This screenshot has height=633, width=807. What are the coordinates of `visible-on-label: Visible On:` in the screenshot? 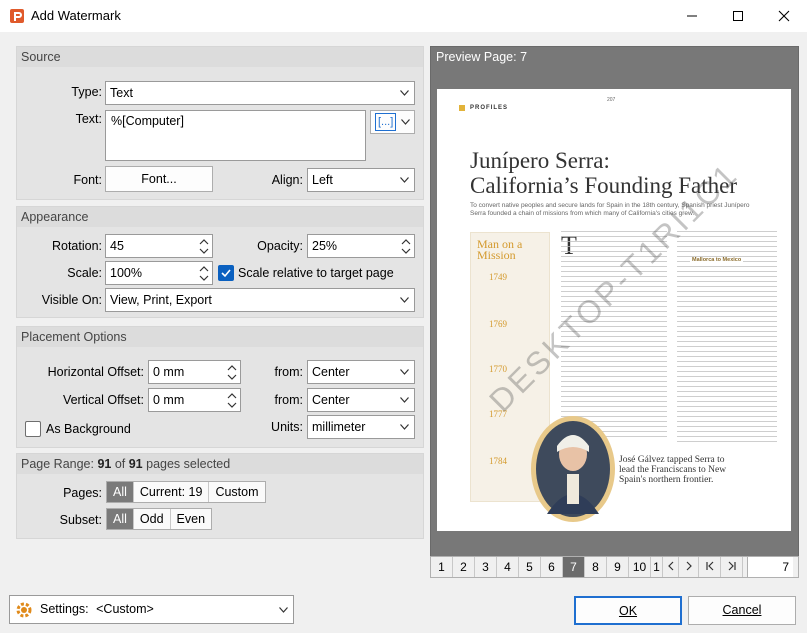 It's located at (71, 300).